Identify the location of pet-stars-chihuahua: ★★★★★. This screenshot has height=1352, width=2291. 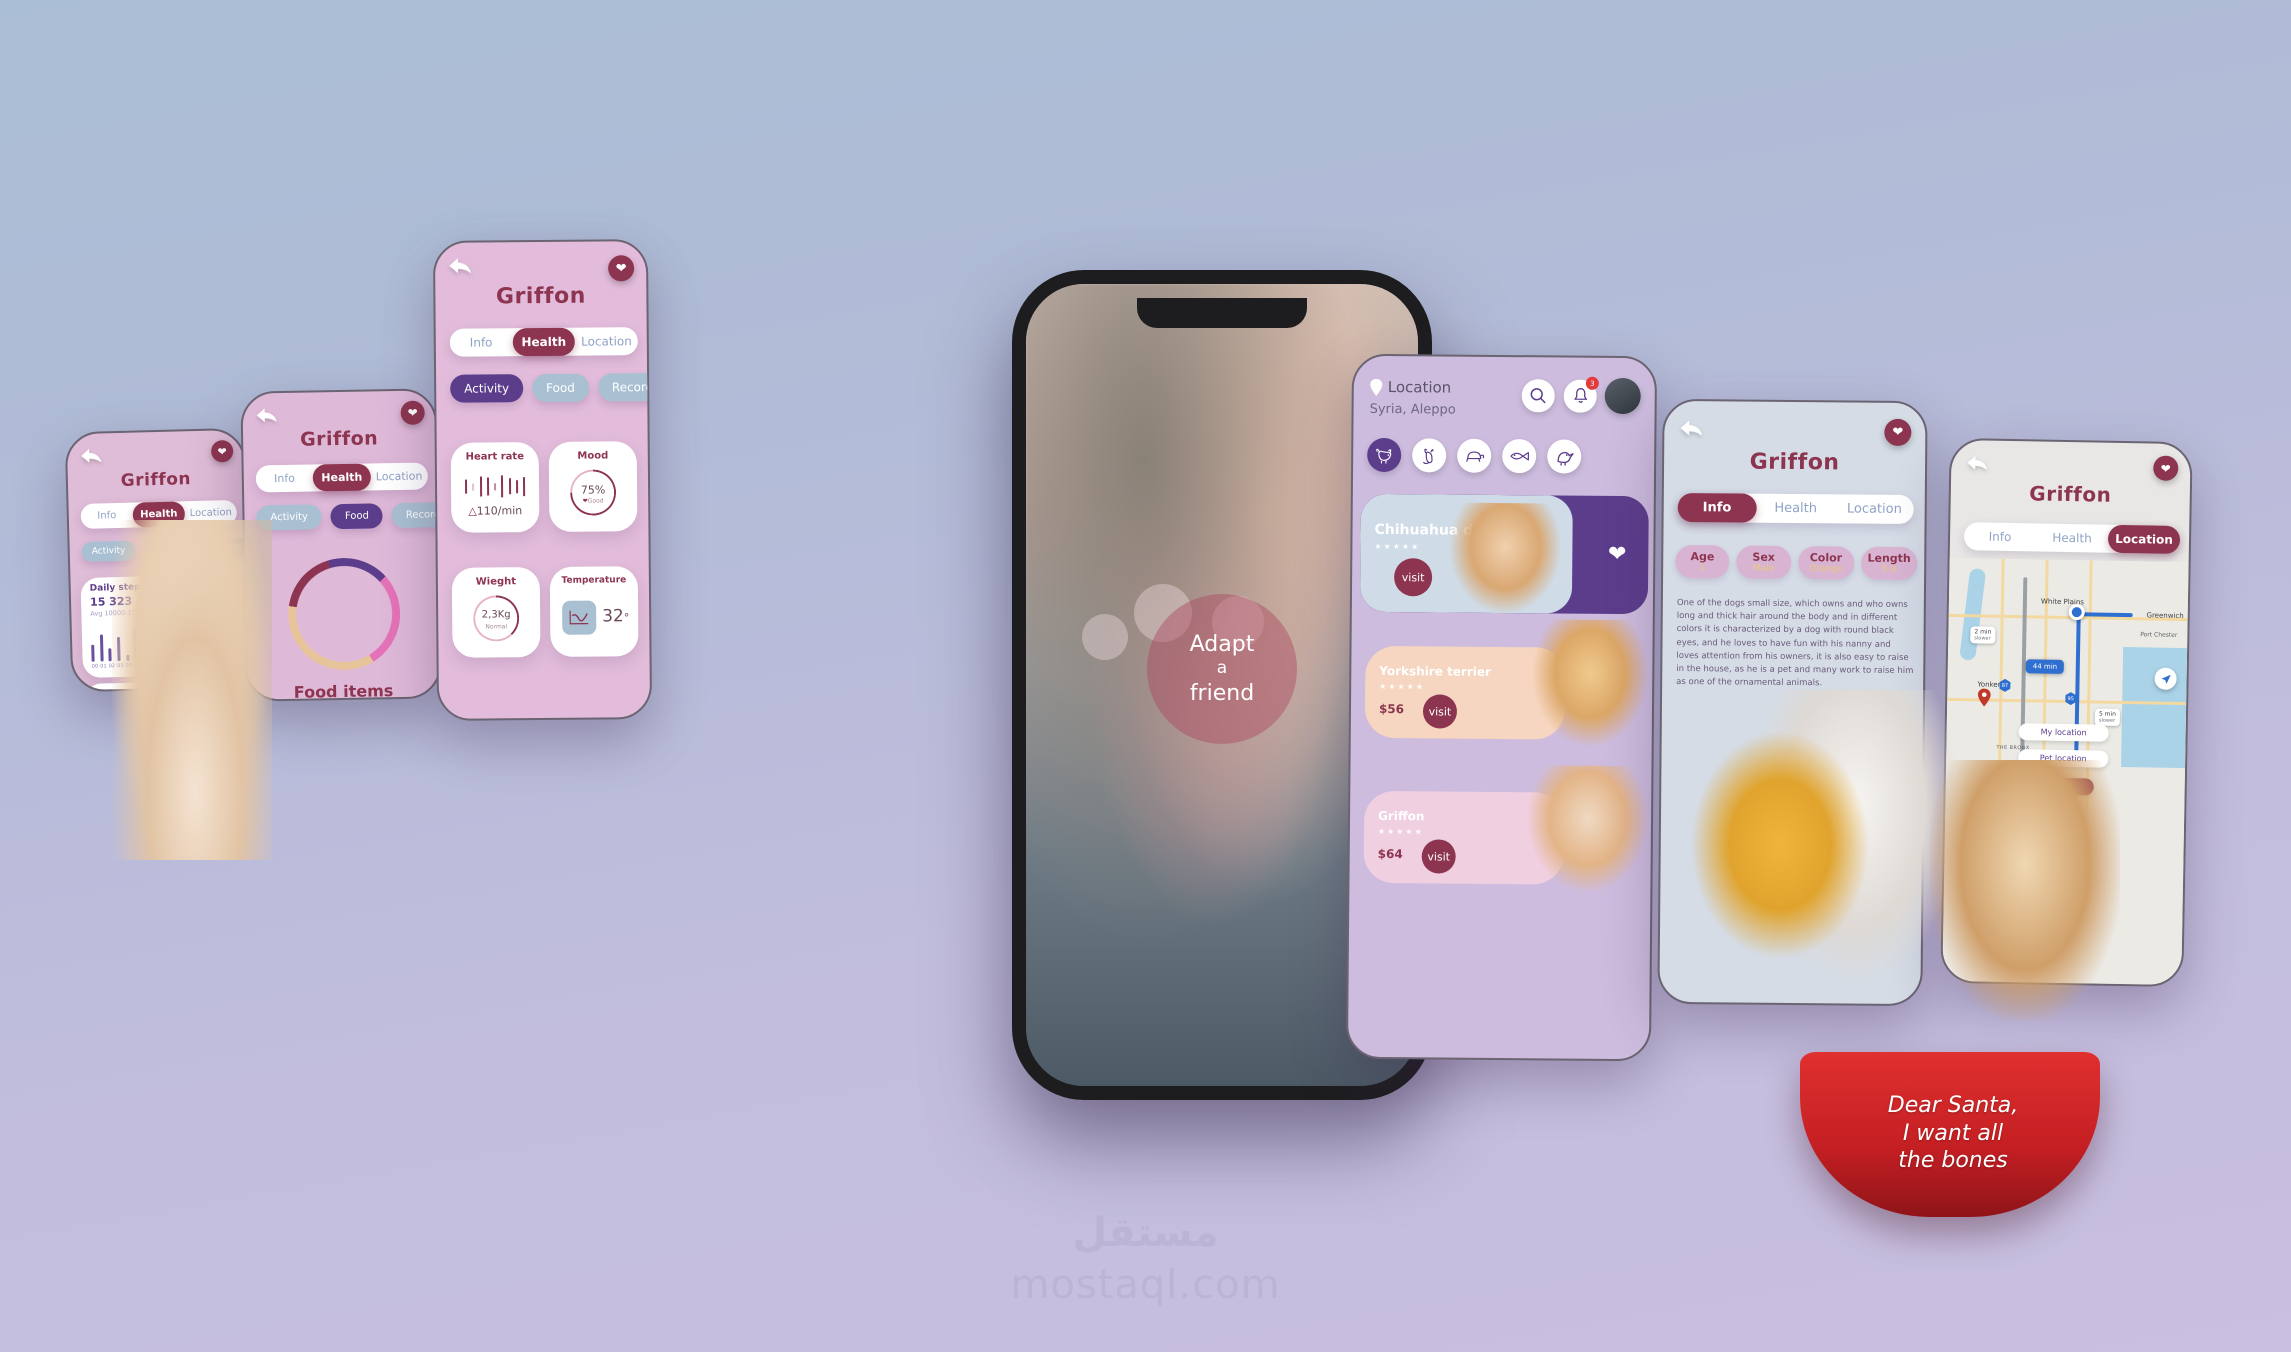
(1397, 546).